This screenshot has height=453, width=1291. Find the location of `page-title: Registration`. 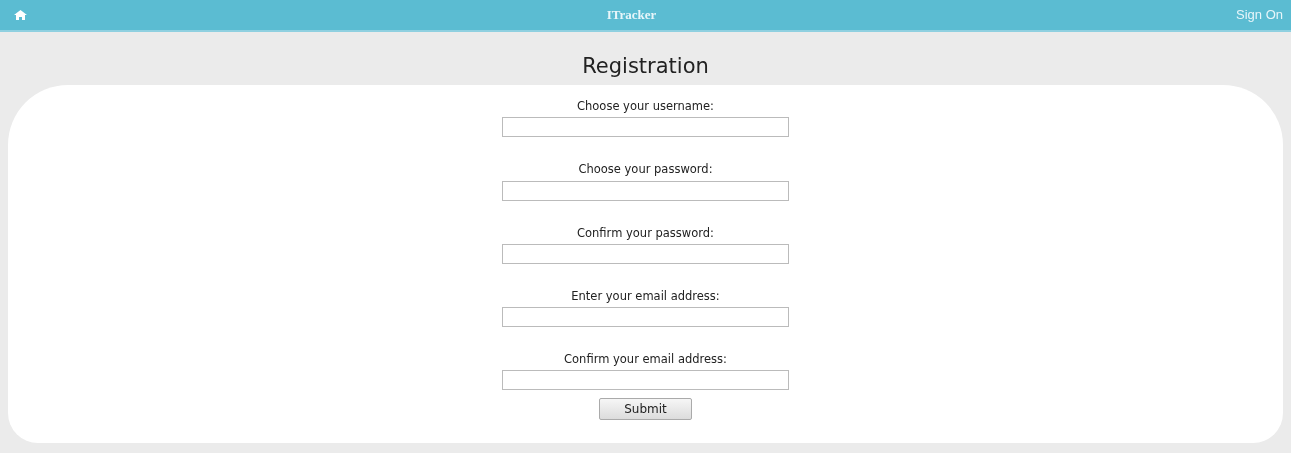

page-title: Registration is located at coordinates (645, 66).